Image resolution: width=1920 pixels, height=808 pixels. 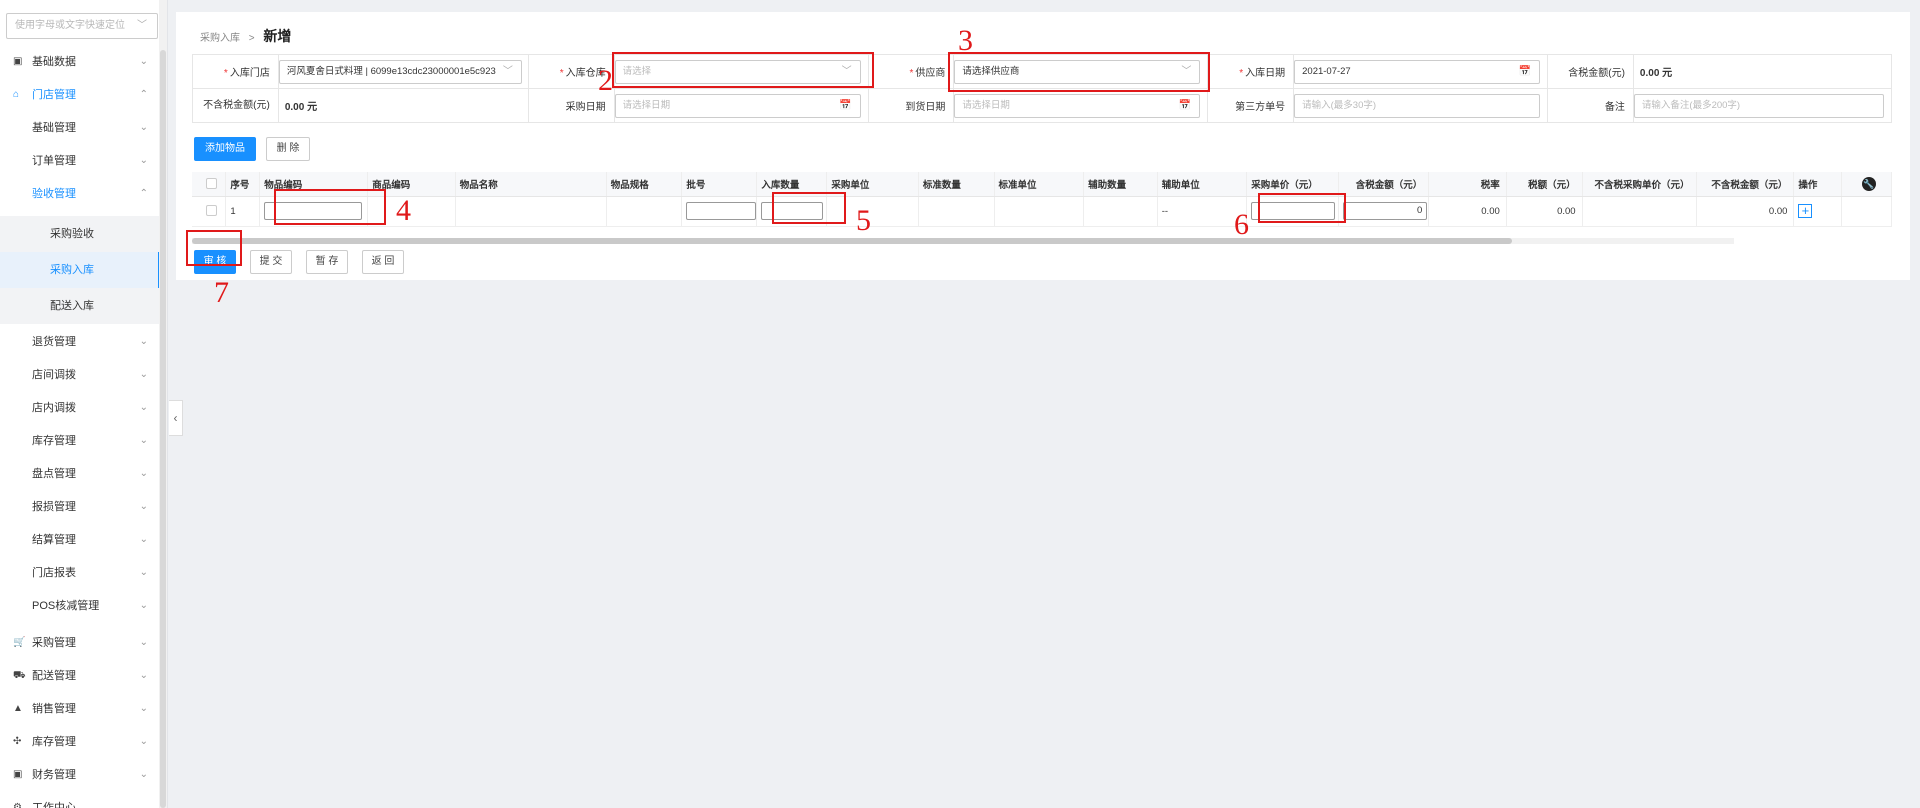 I want to click on third-party-no-placeholder: 请输入(最多30字), so click(x=1339, y=105).